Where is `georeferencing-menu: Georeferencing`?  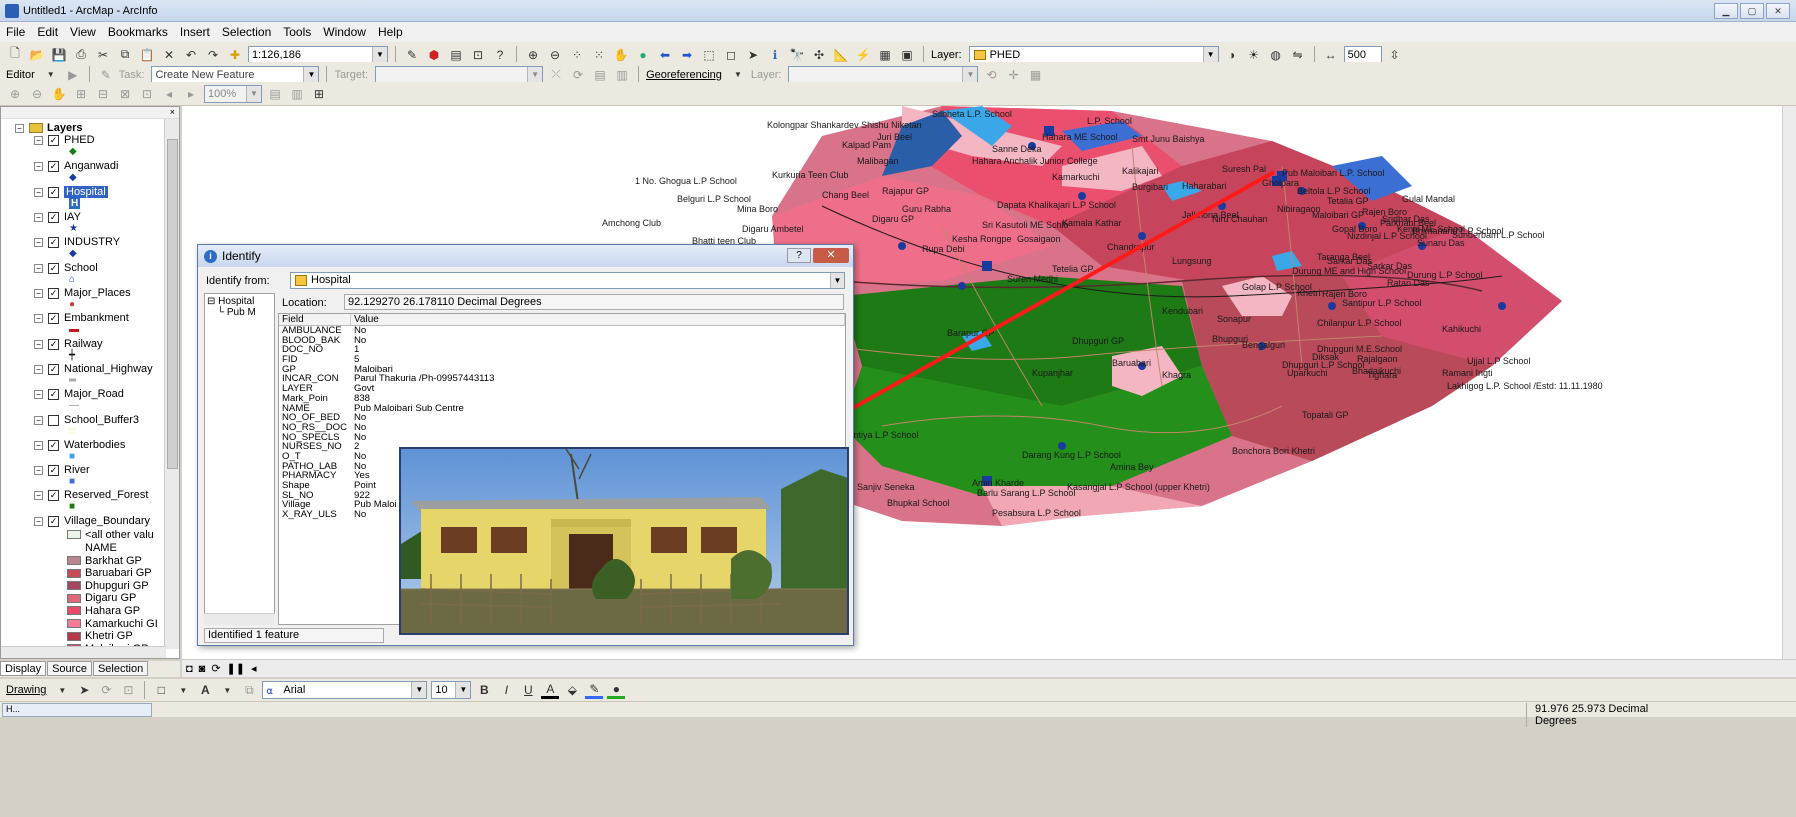 georeferencing-menu: Georeferencing is located at coordinates (684, 75).